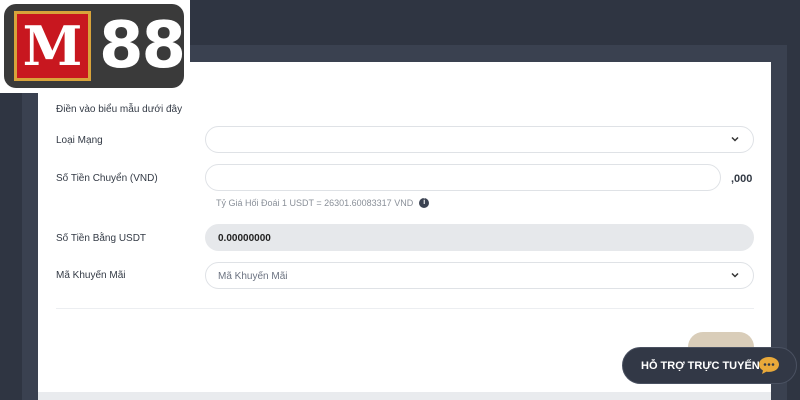  What do you see at coordinates (769, 365) in the screenshot?
I see `chat-bubble-icon` at bounding box center [769, 365].